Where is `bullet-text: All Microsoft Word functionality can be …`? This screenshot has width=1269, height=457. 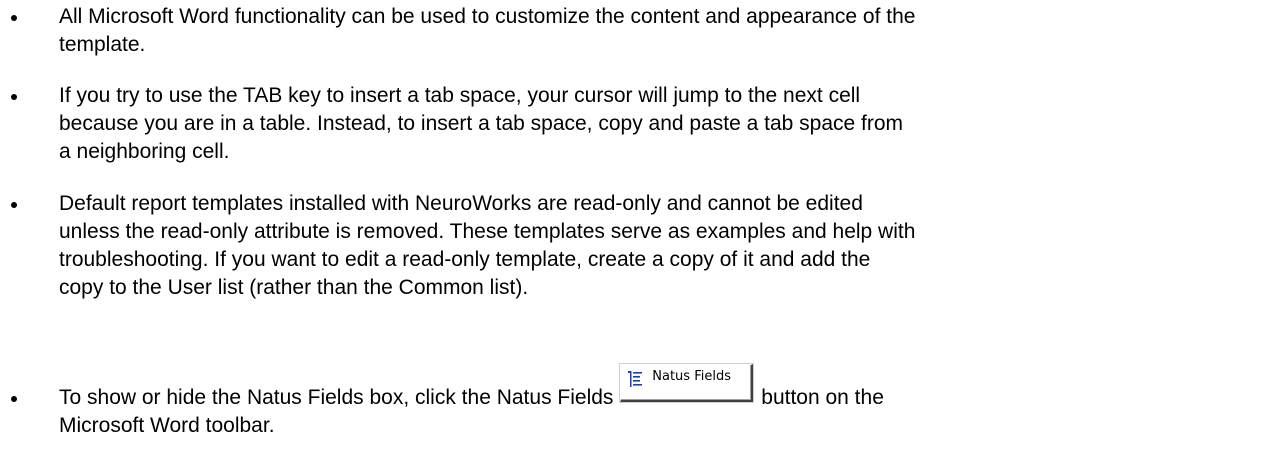 bullet-text: All Microsoft Word functionality can be … is located at coordinates (662, 31).